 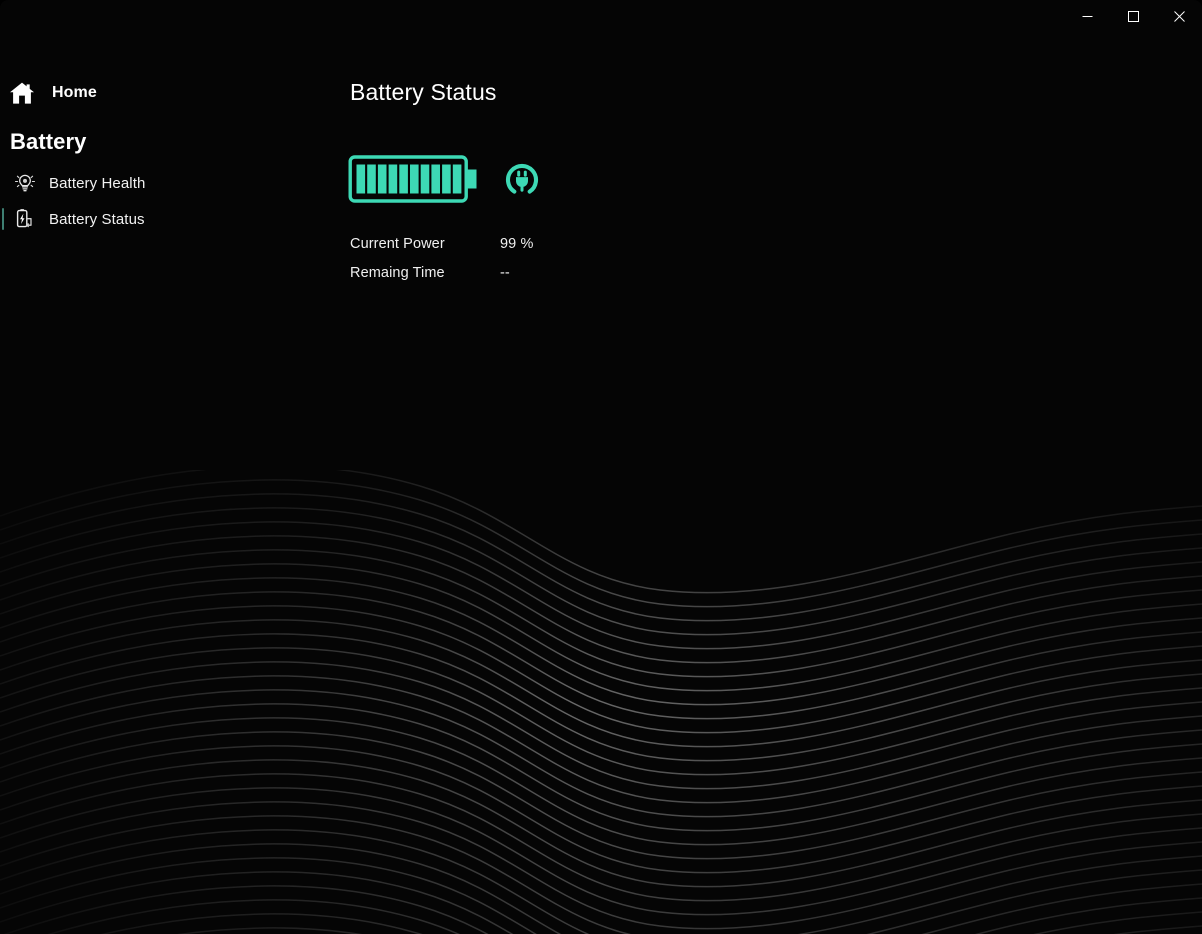 What do you see at coordinates (48, 141) in the screenshot?
I see `sidebar-section-title: Battery` at bounding box center [48, 141].